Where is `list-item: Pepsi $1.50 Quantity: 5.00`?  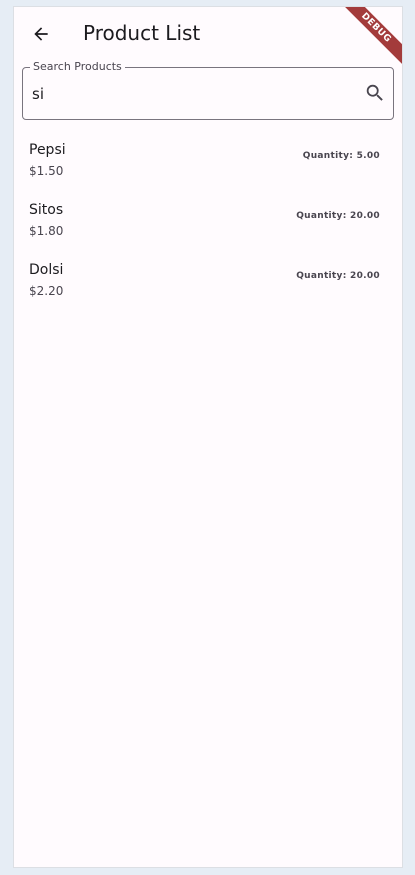 list-item: Pepsi $1.50 Quantity: 5.00 is located at coordinates (208, 159).